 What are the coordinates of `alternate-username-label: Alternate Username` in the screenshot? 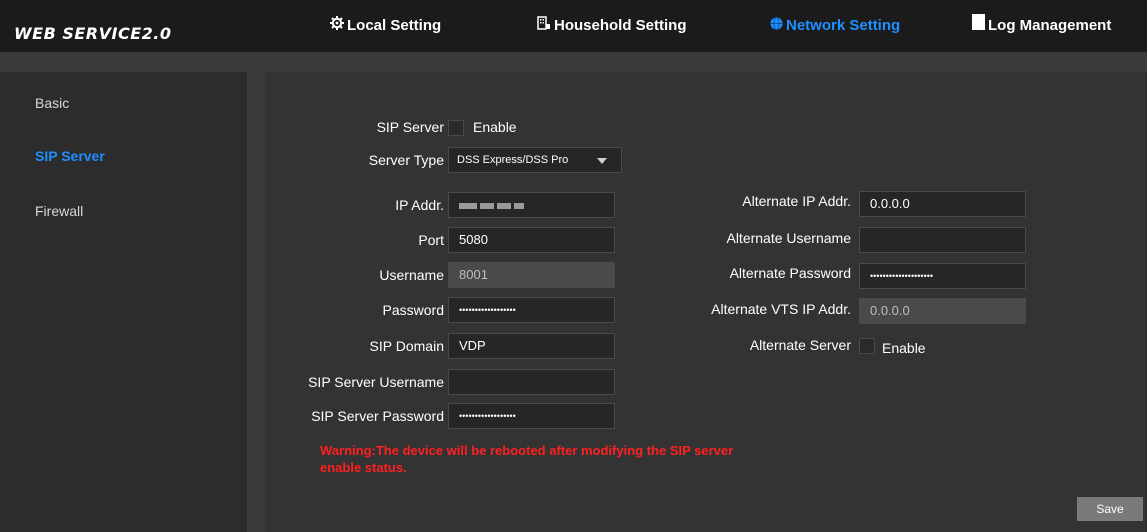 It's located at (788, 238).